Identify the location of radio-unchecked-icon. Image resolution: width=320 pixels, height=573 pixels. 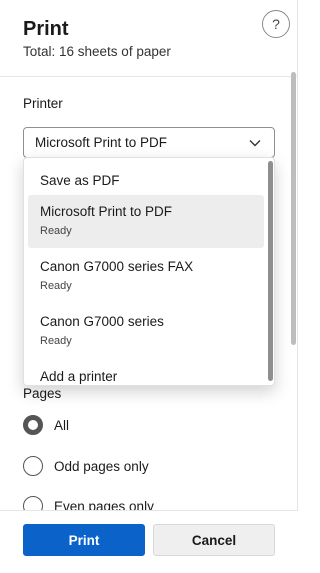
(33, 466).